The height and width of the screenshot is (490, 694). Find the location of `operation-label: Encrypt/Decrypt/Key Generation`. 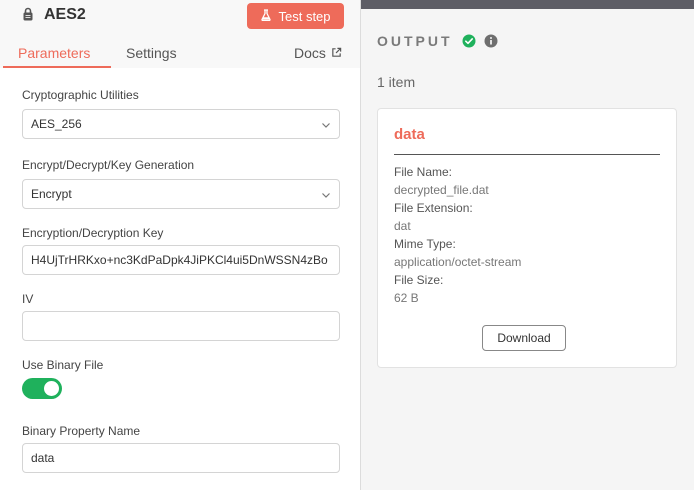

operation-label: Encrypt/Decrypt/Key Generation is located at coordinates (108, 165).